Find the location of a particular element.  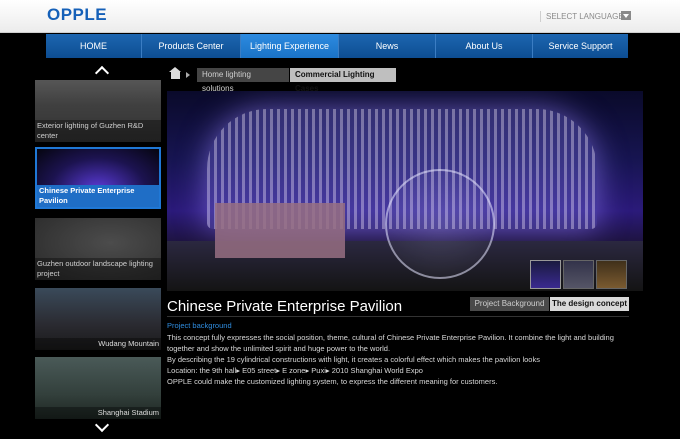

thumb-caption: Wudang Mountain is located at coordinates (98, 344).